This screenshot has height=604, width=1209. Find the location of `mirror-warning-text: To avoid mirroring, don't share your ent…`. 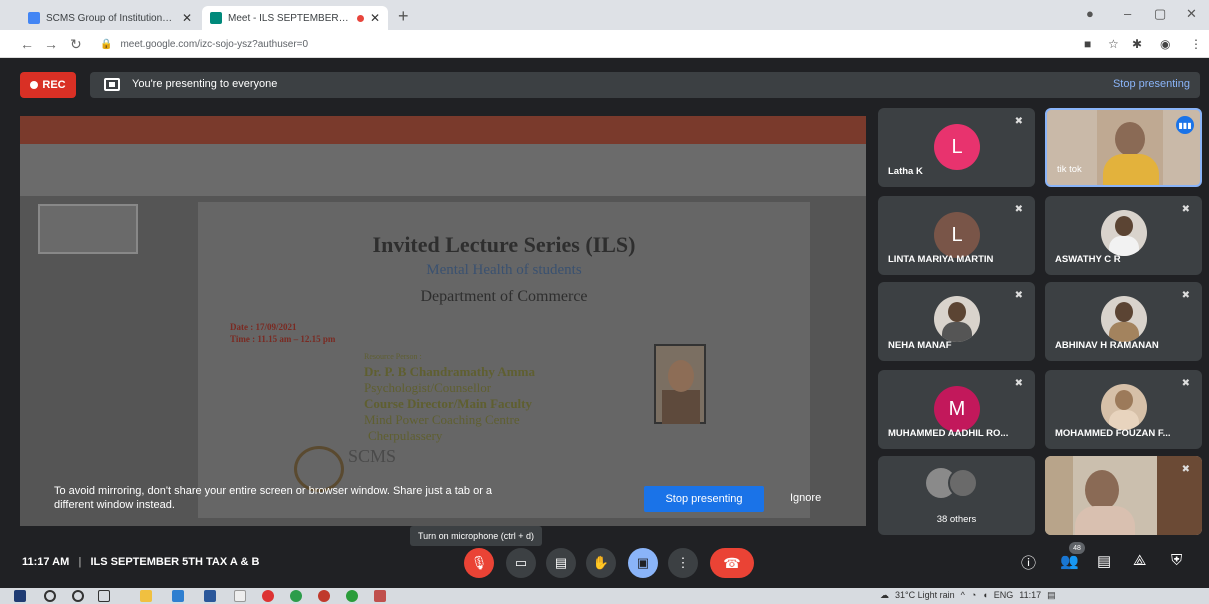

mirror-warning-text: To avoid mirroring, don't share your ent… is located at coordinates (273, 498).